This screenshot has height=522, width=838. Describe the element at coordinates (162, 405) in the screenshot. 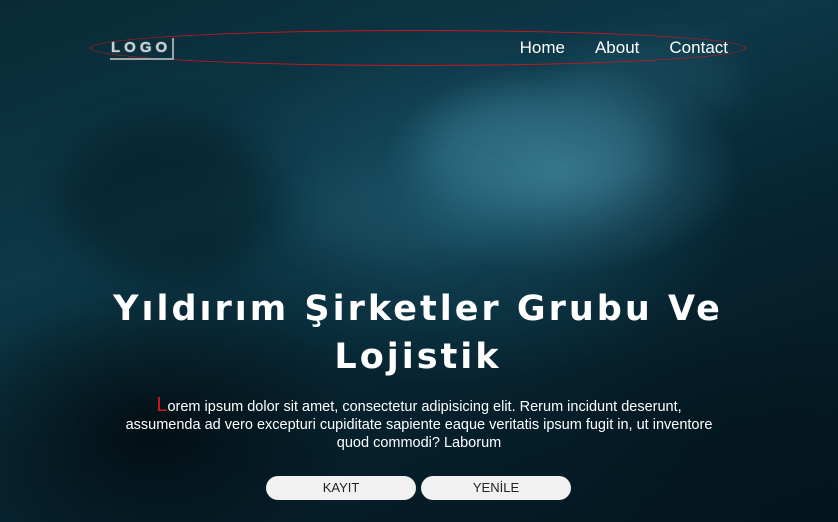

I see `drop-cap-letter: L` at that location.